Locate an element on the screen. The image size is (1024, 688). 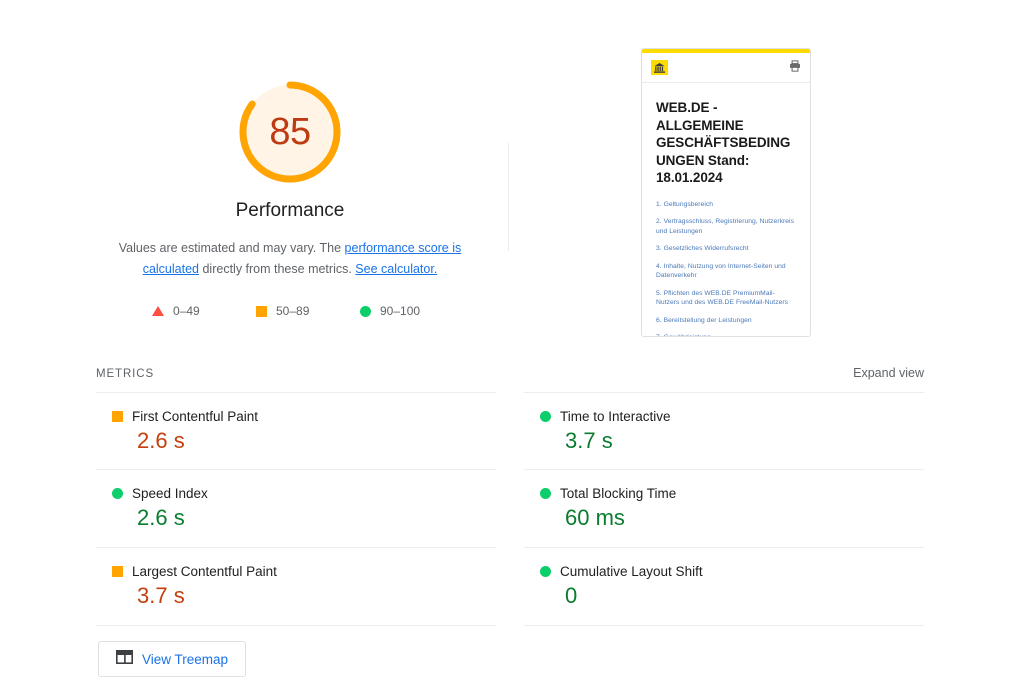
see-calculator-link: See calculator. is located at coordinates (396, 269).